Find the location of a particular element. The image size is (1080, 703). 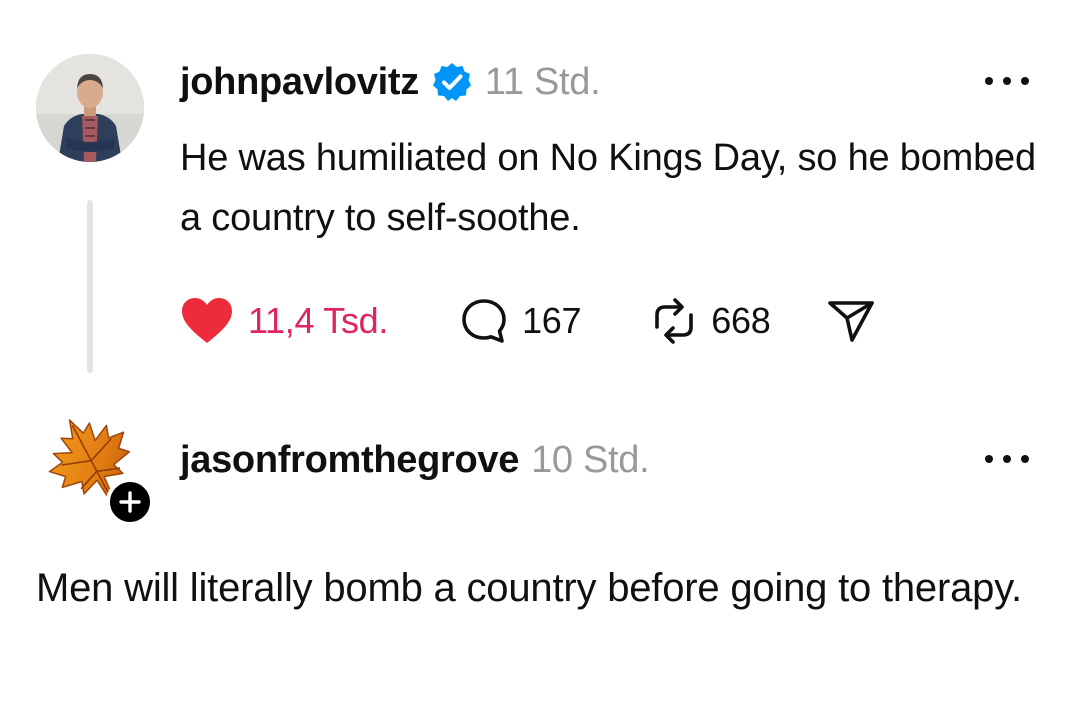

share-button is located at coordinates (851, 321).